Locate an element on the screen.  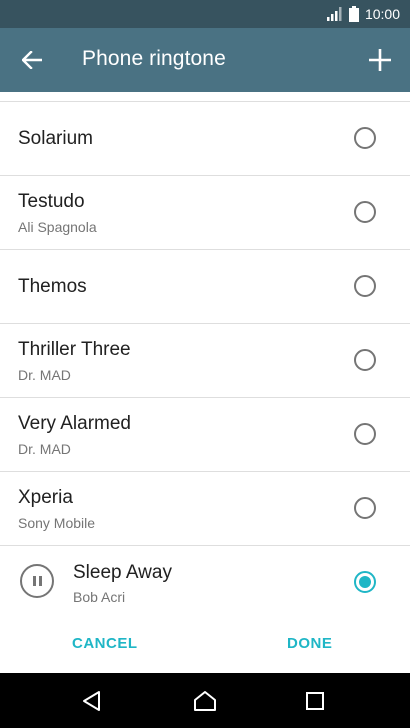
recents-icon is located at coordinates (315, 701).